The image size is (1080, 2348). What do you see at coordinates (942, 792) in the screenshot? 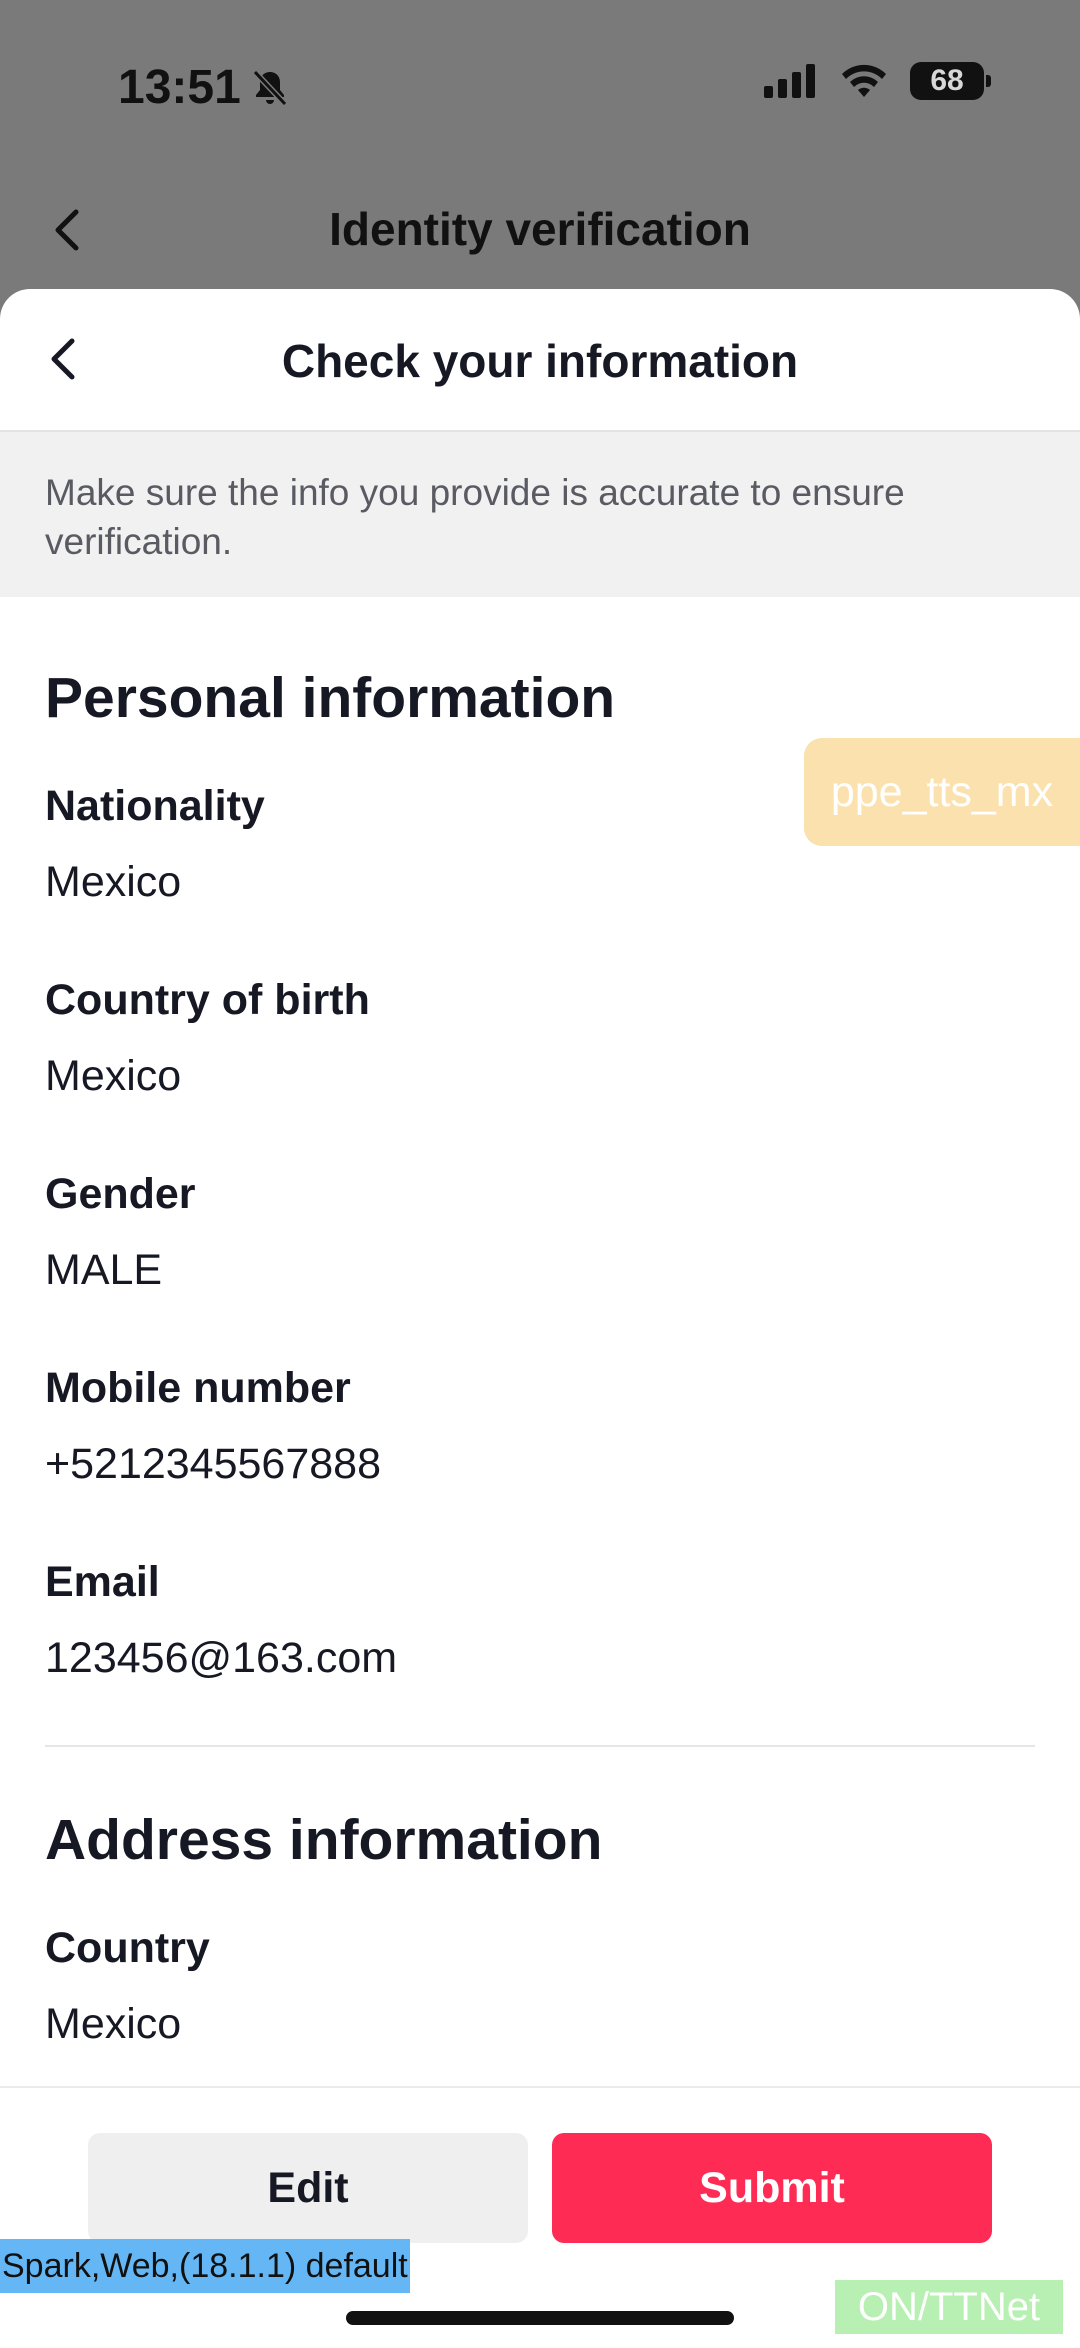
I see `environment-tag: ppe_tts_mx` at bounding box center [942, 792].